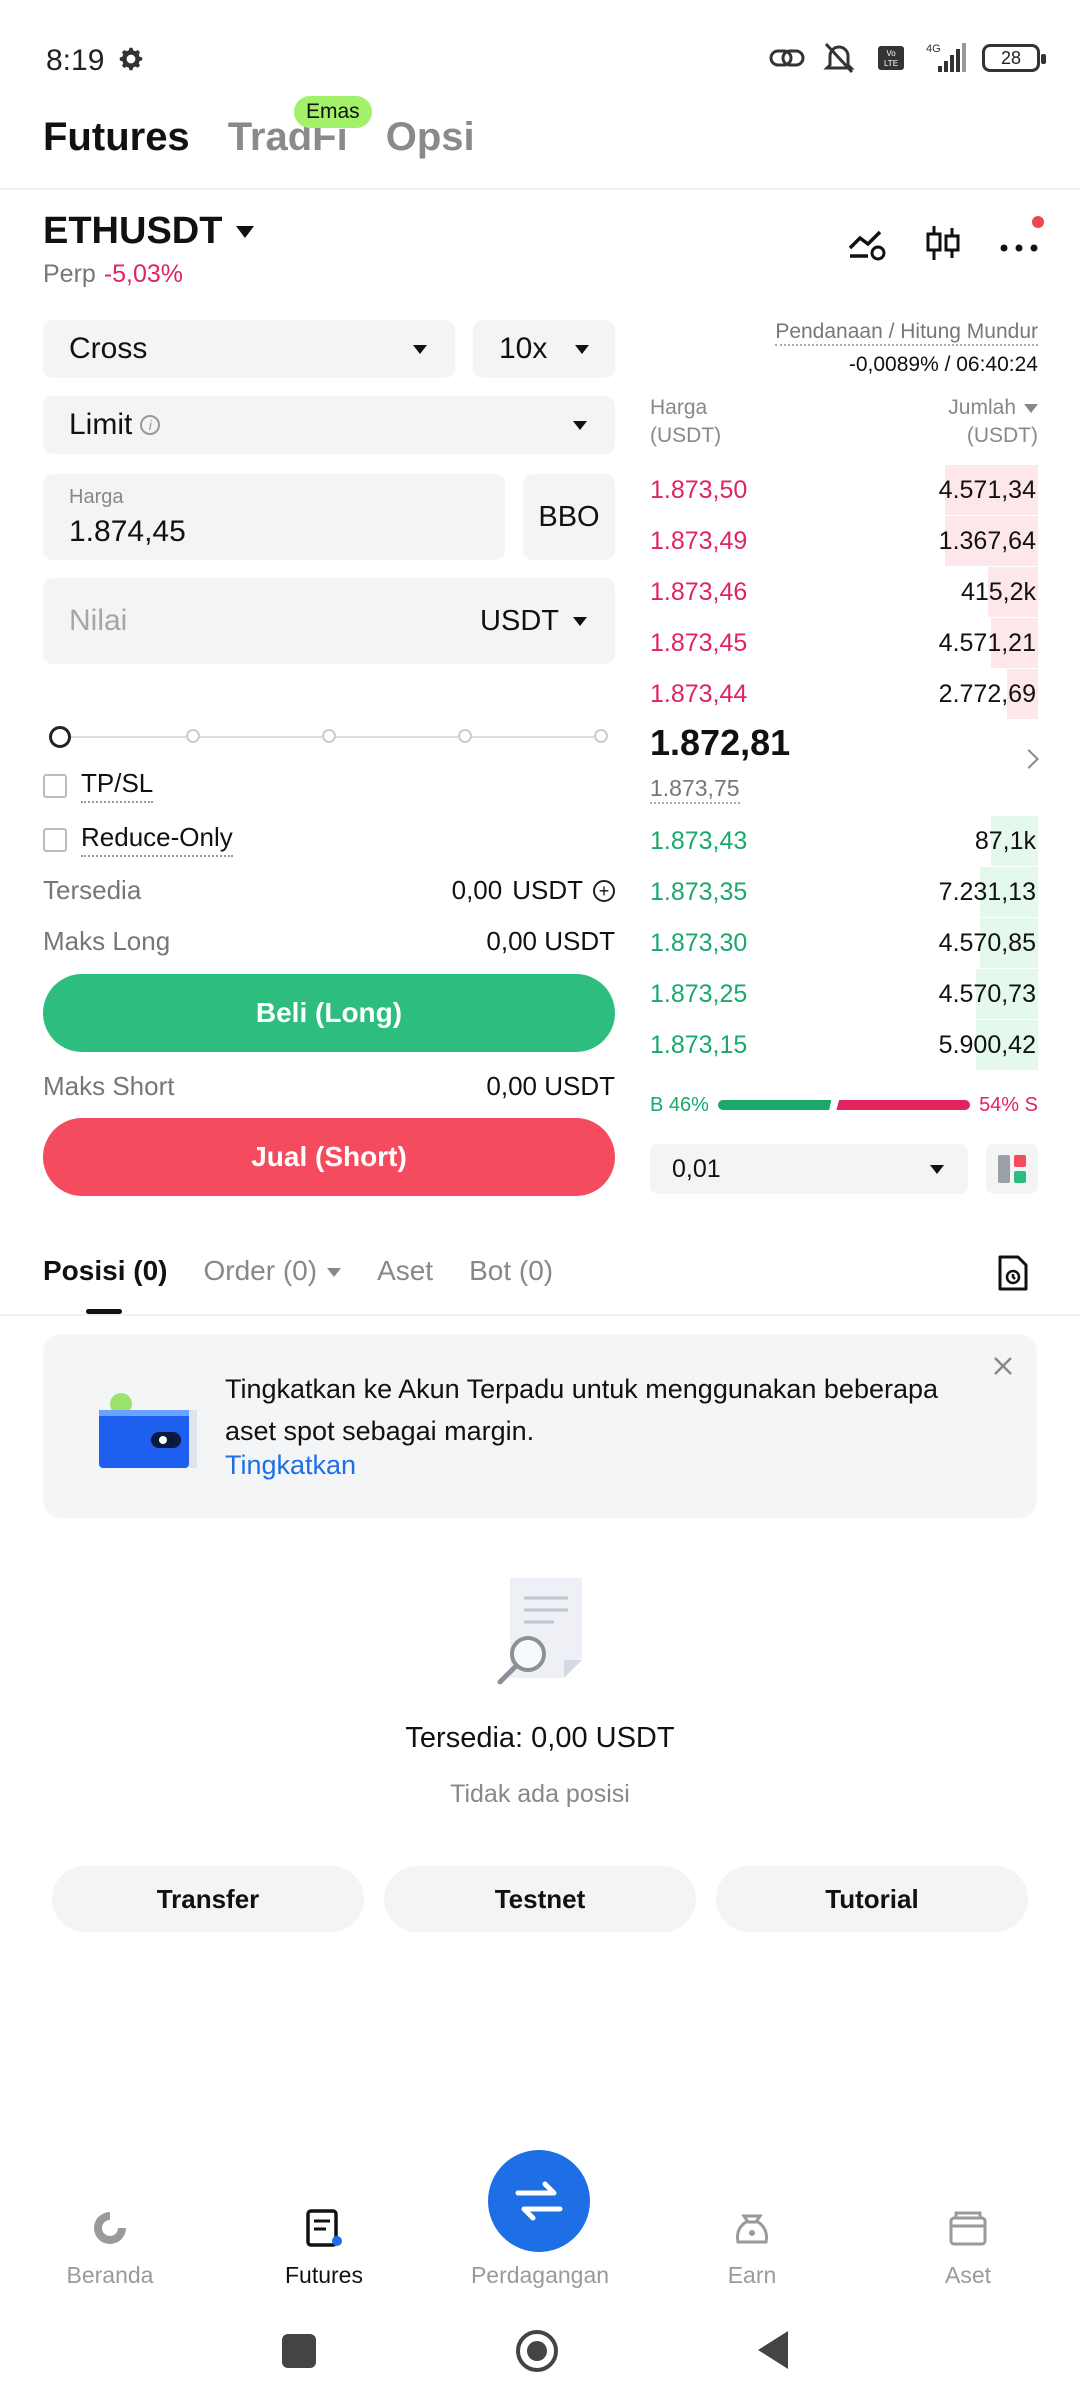 Image resolution: width=1080 pixels, height=2400 pixels. What do you see at coordinates (699, 840) in the screenshot?
I see `bid-price: 1.873,43` at bounding box center [699, 840].